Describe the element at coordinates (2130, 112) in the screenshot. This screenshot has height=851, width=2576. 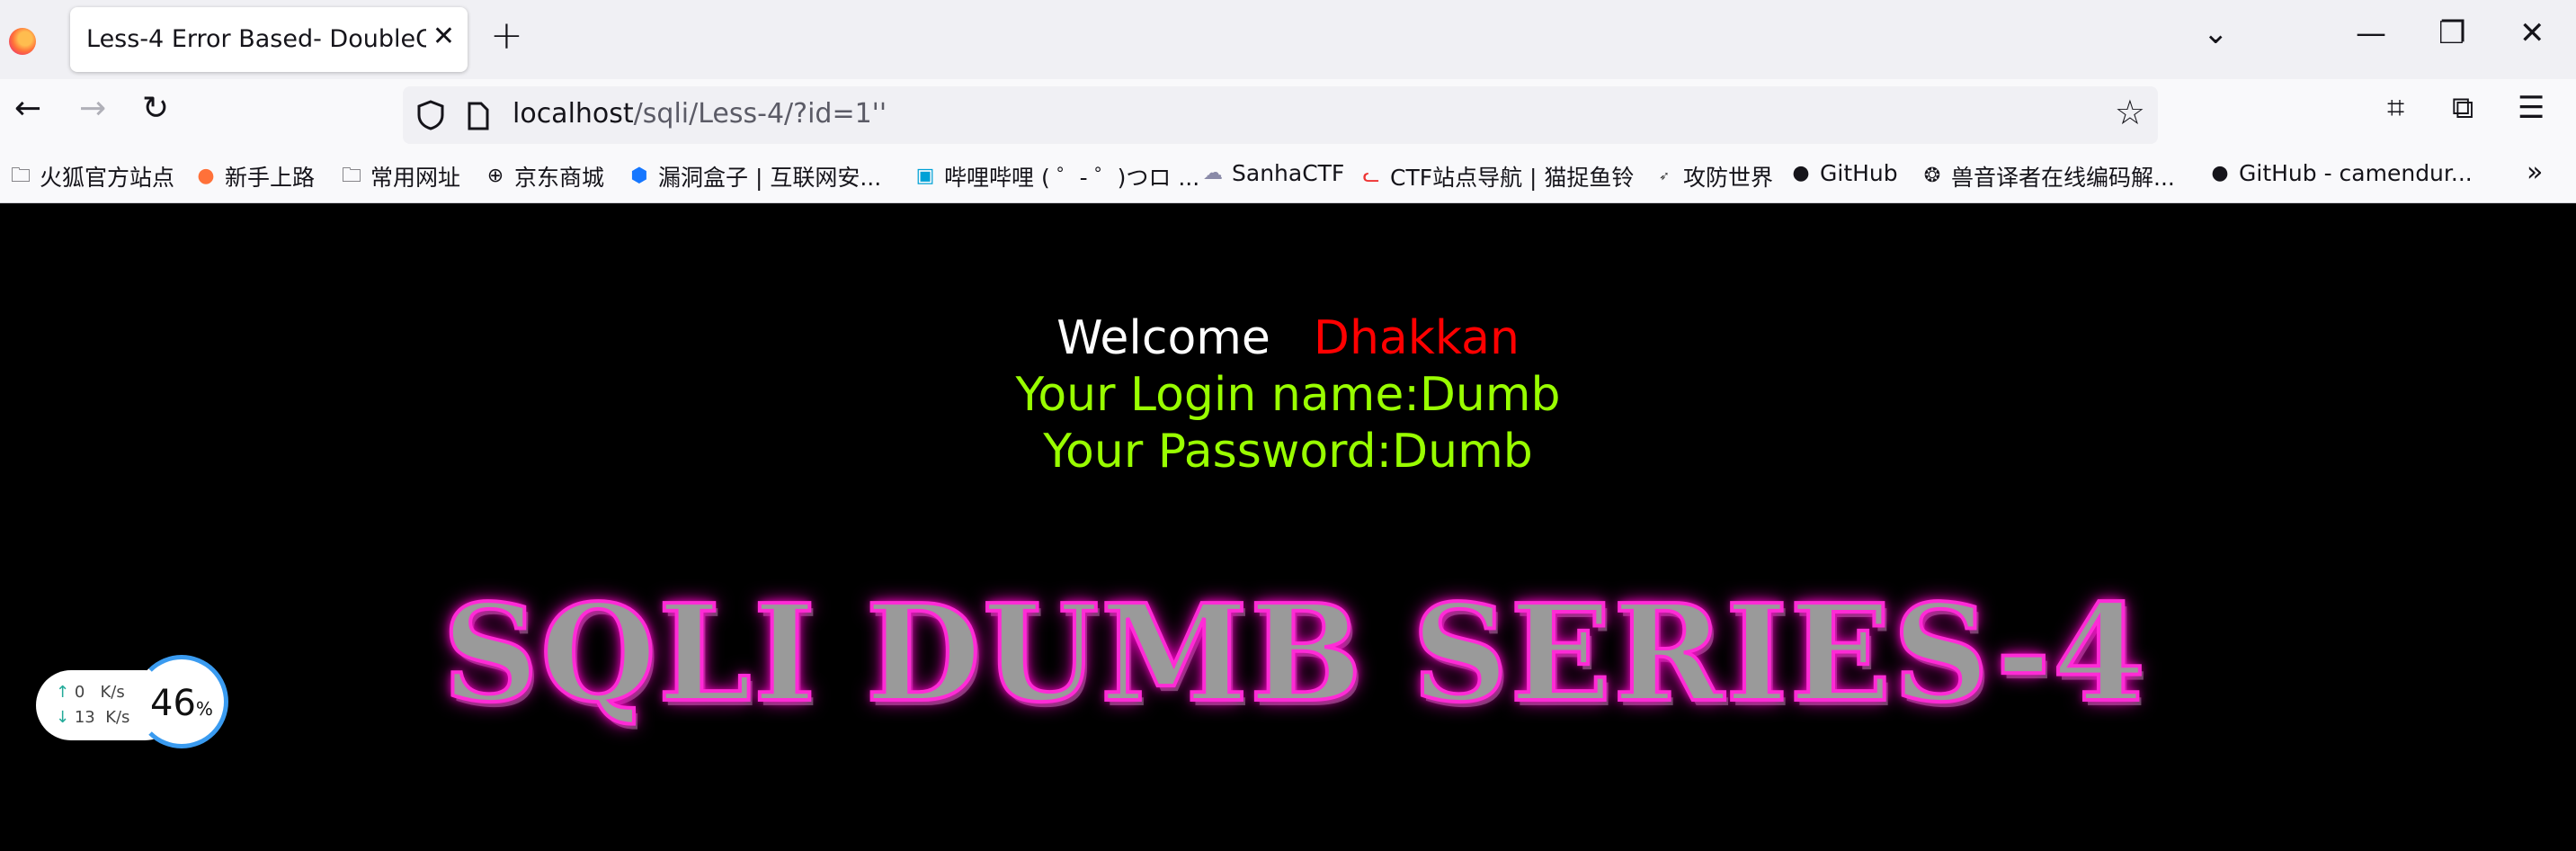
I see `bookmark-star-icon: ☆` at that location.